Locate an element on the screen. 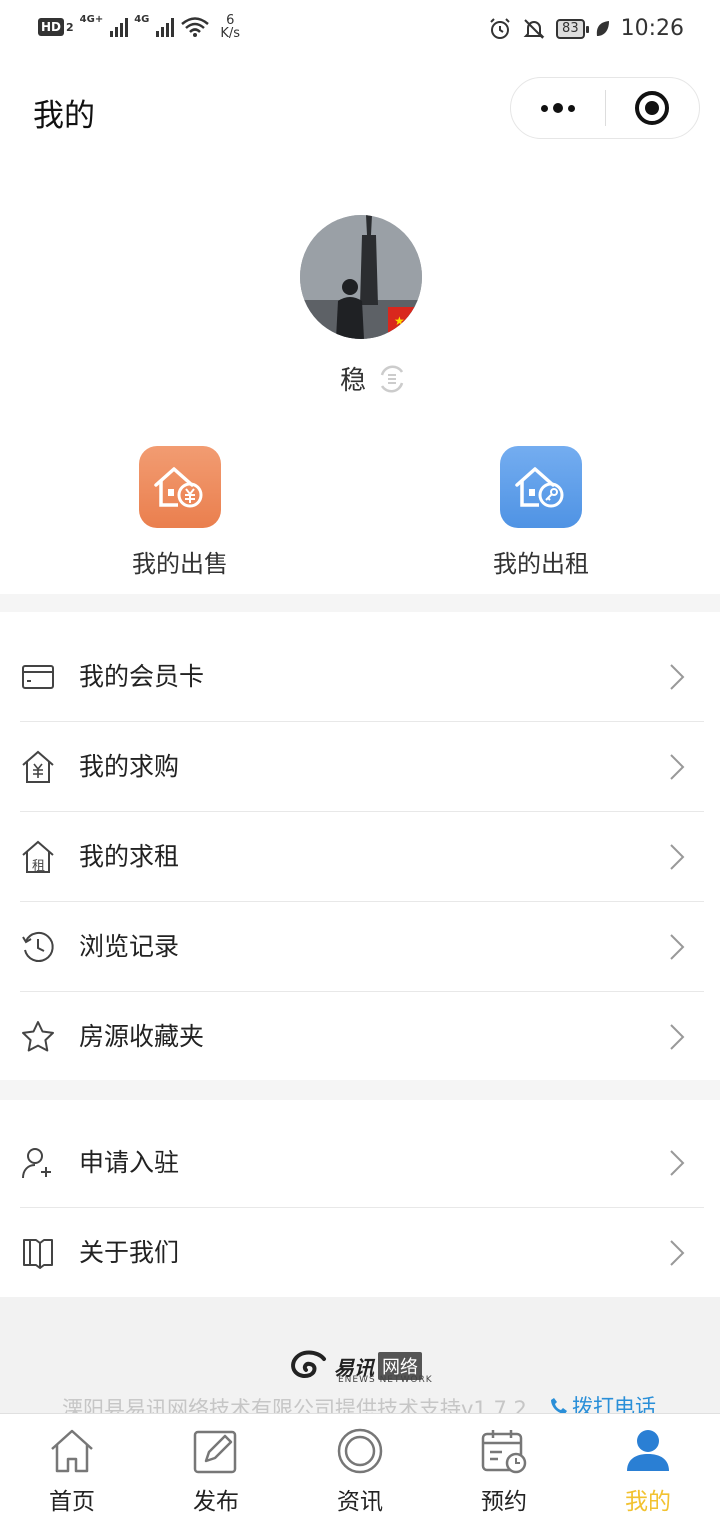 This screenshot has width=720, height=1520. switch-account-icon is located at coordinates (392, 379).